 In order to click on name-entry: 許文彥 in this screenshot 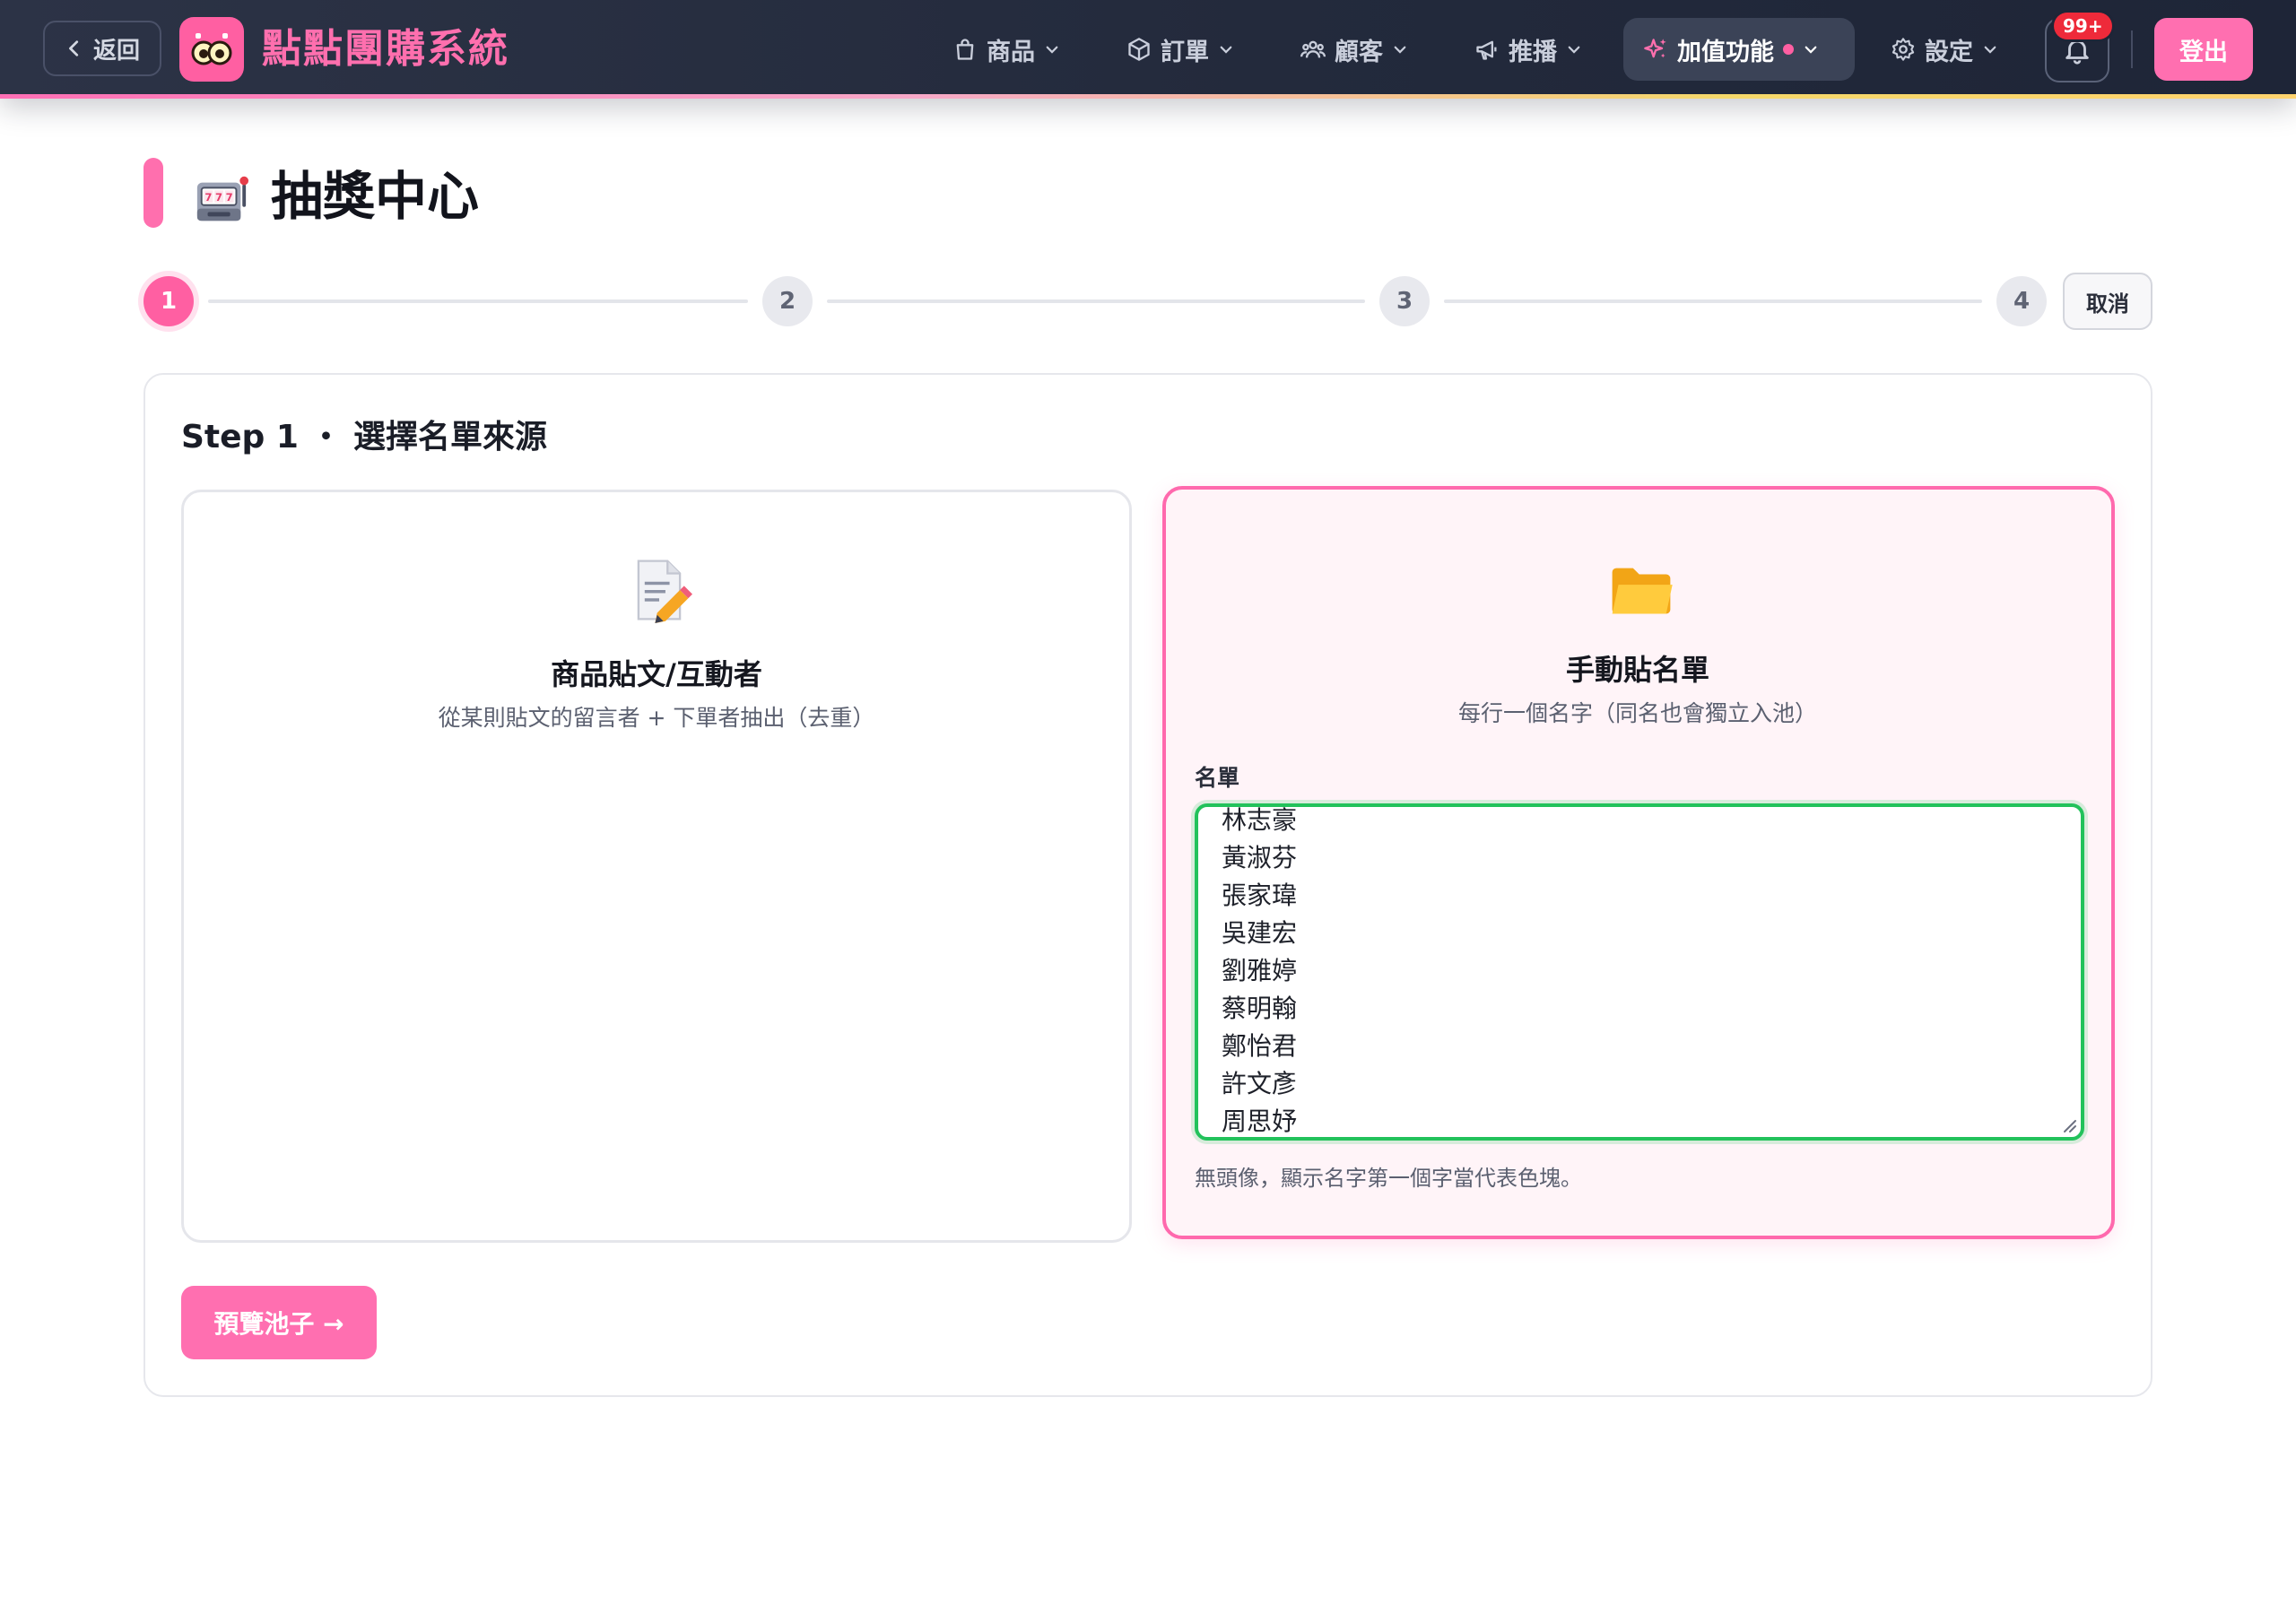, I will do `click(1260, 1083)`.